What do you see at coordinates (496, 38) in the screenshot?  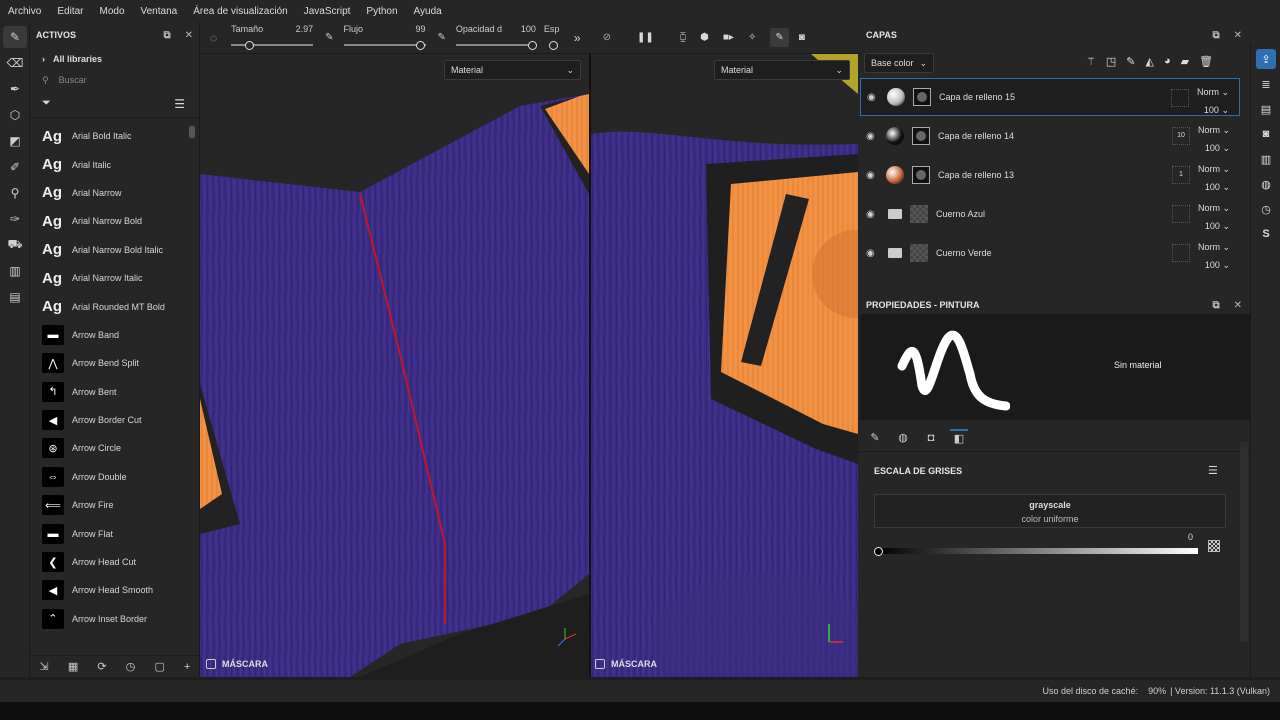 I see `opacity-slider: Opacidad d 100` at bounding box center [496, 38].